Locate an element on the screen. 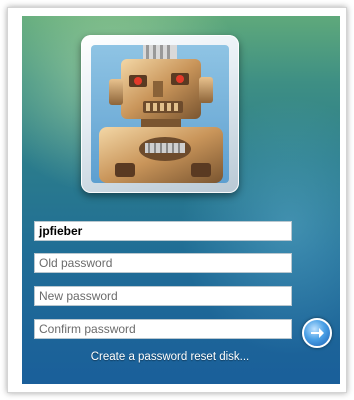  robot-icon is located at coordinates (160, 114).